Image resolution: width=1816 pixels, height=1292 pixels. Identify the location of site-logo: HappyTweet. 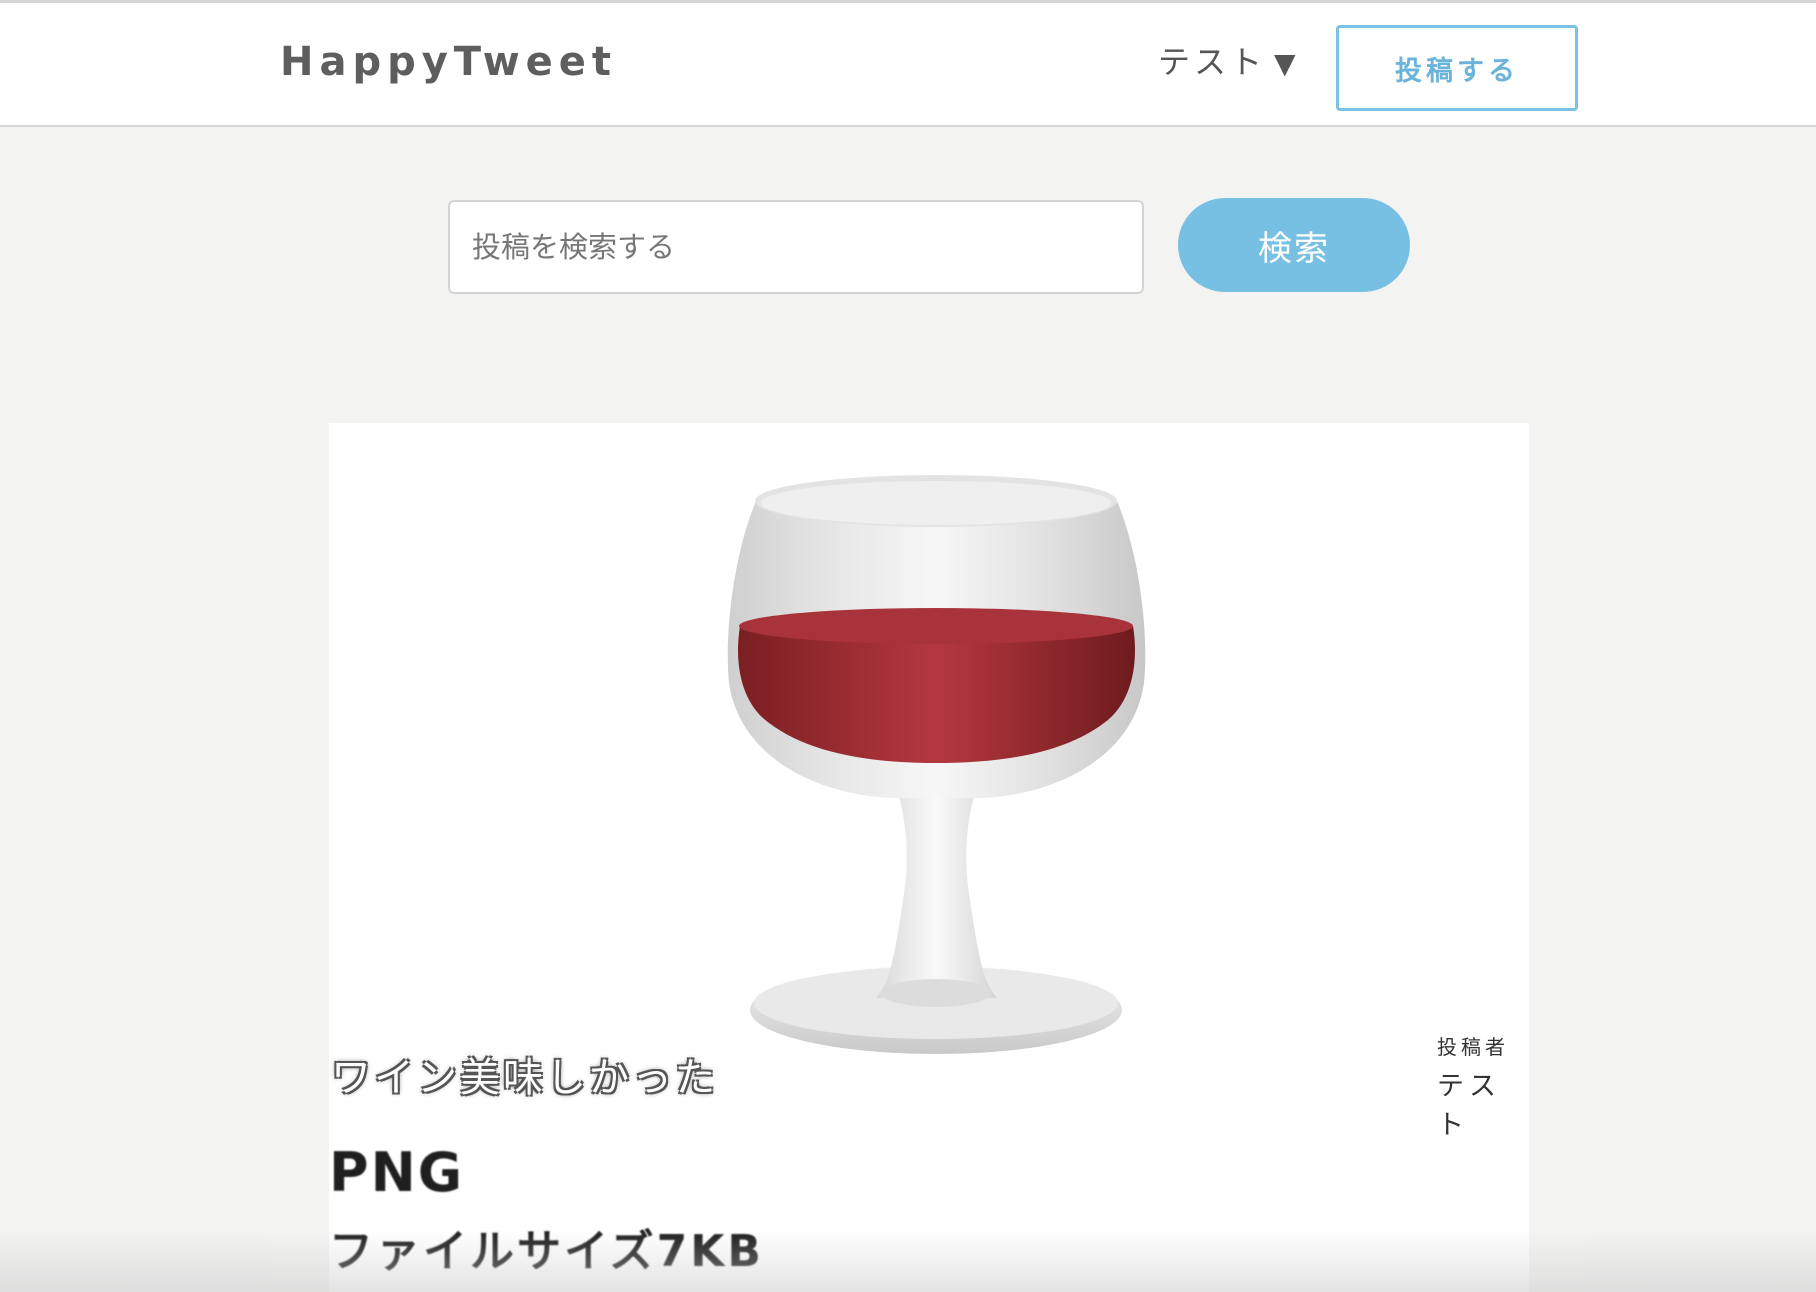
(448, 62).